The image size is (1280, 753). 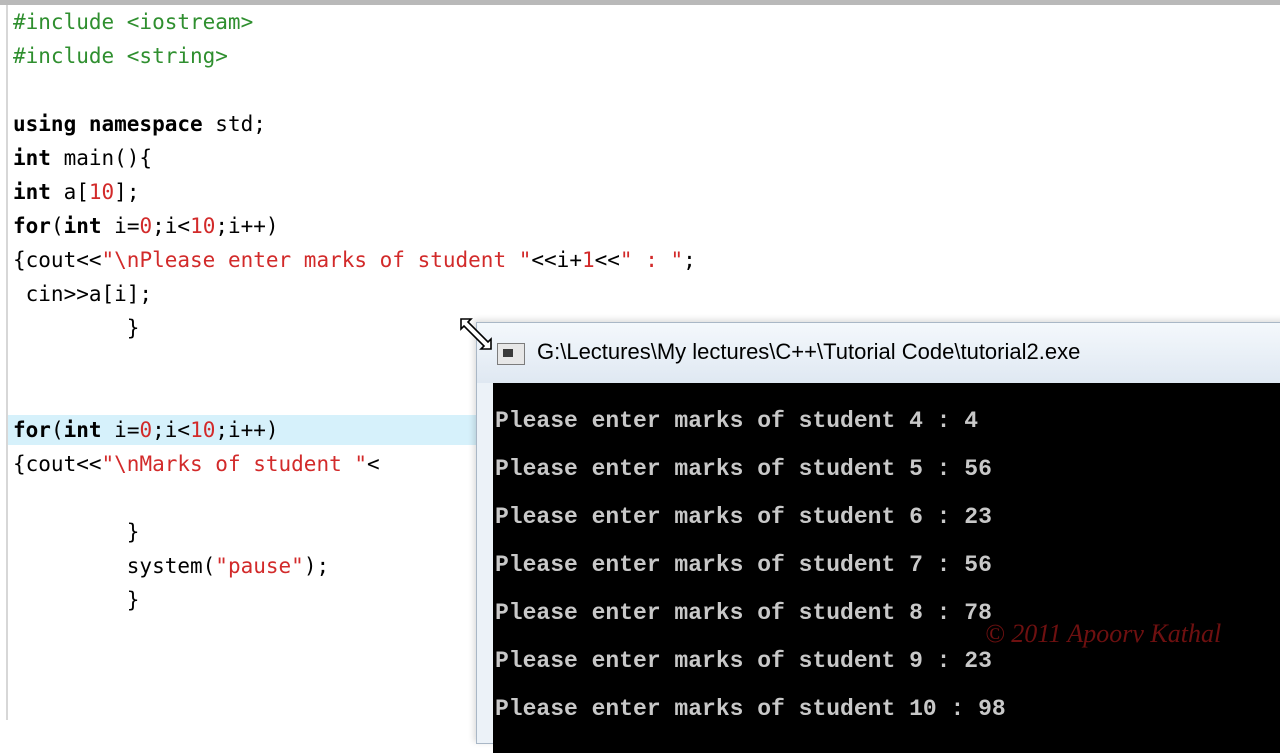 I want to click on code-token: "\nMarks of student ", so click(x=234, y=464).